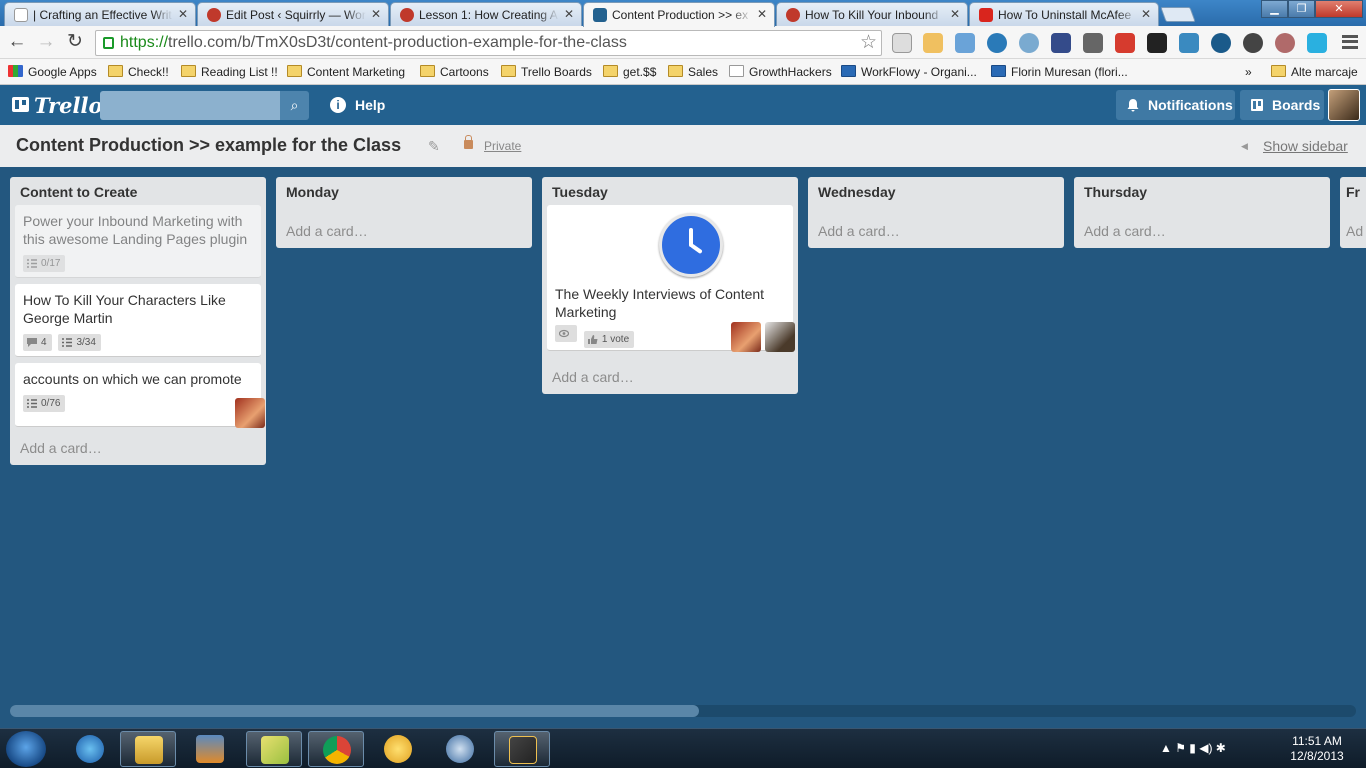 The width and height of the screenshot is (1366, 768). I want to click on list-title: Fr, so click(1353, 191).